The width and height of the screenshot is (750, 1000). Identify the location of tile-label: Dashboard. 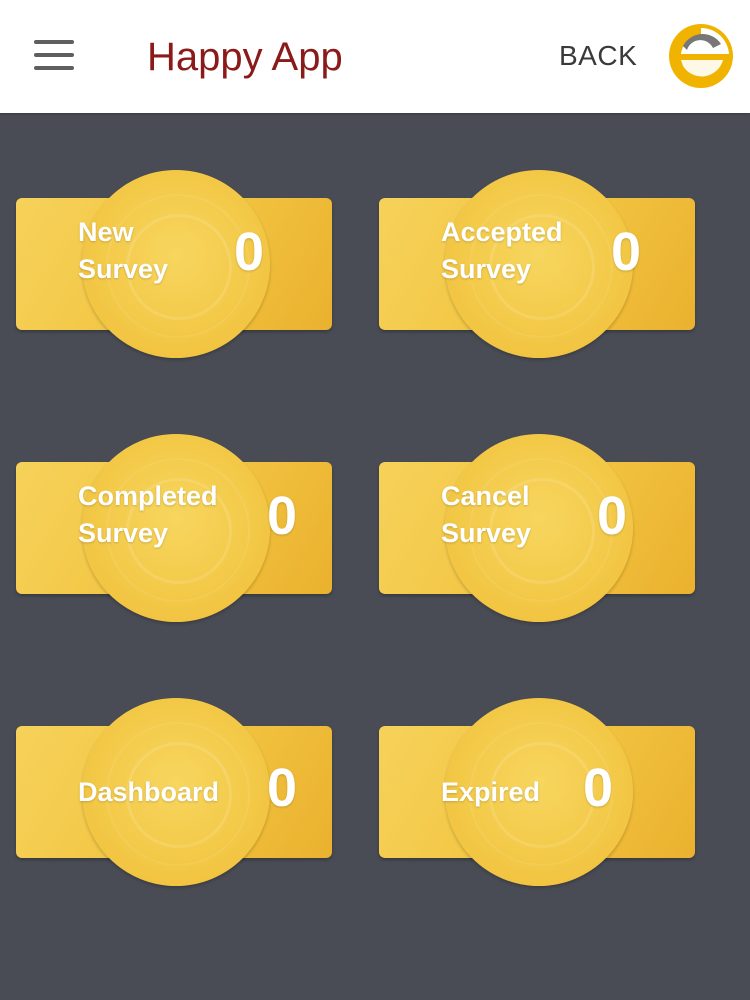
(149, 792).